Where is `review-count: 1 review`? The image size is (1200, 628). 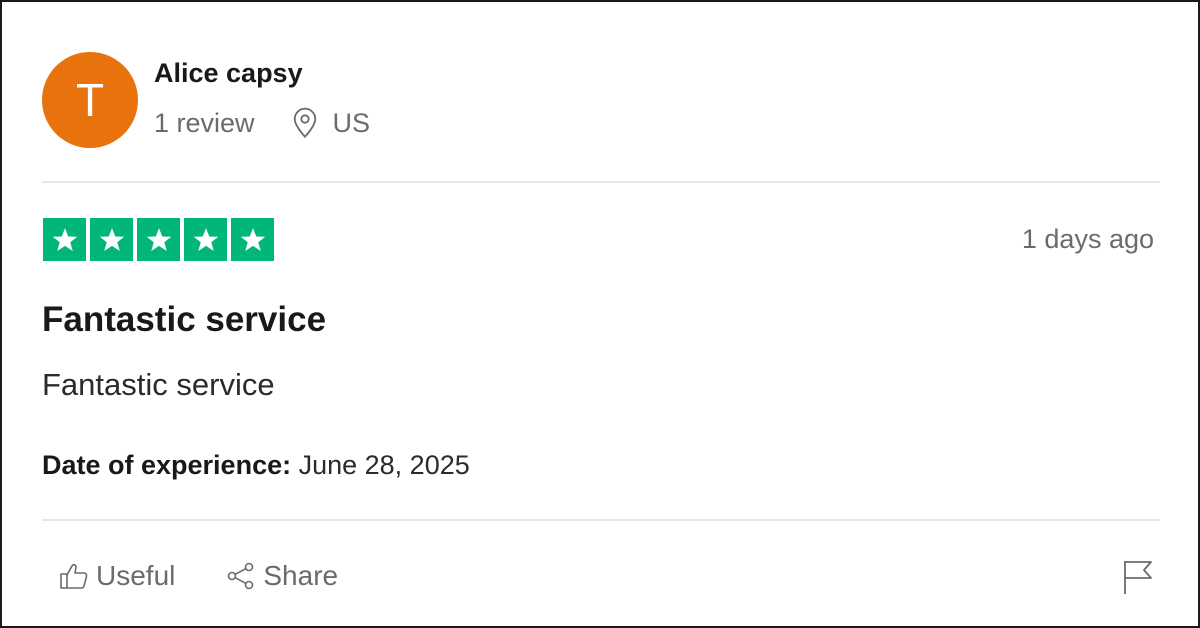 review-count: 1 review is located at coordinates (204, 122).